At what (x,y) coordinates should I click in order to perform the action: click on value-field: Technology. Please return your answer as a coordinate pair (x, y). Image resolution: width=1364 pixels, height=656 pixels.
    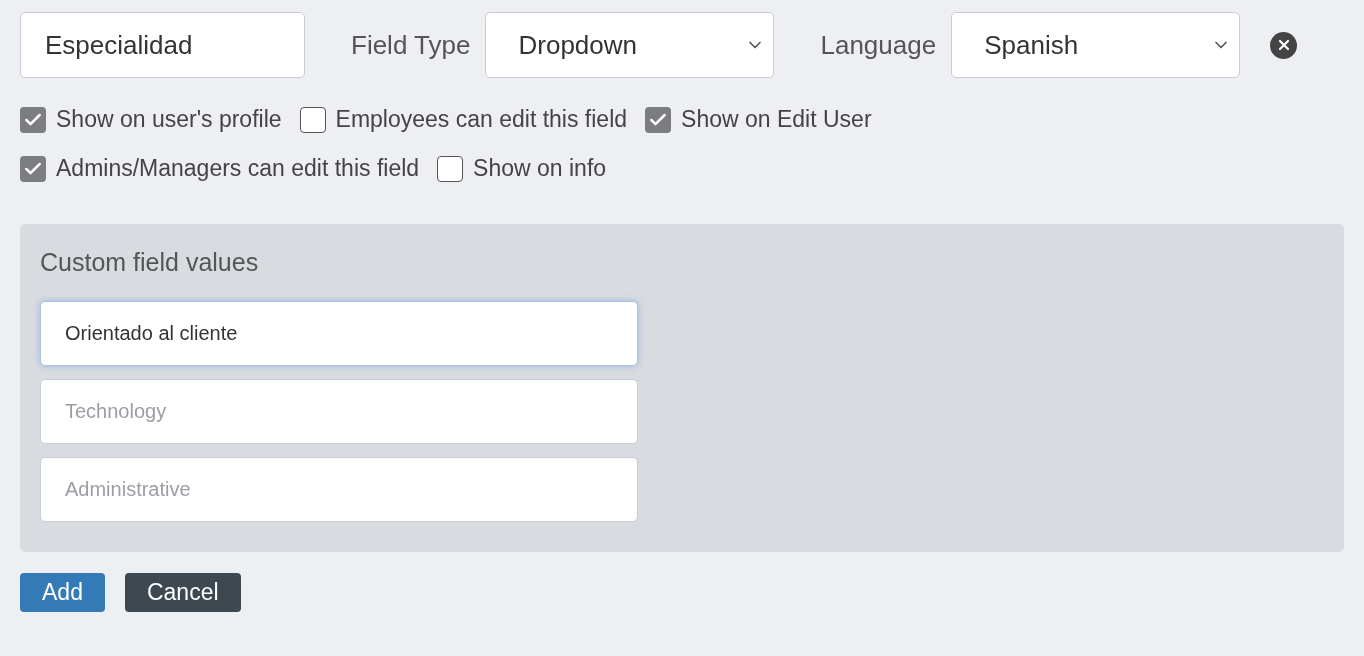
    Looking at the image, I should click on (339, 411).